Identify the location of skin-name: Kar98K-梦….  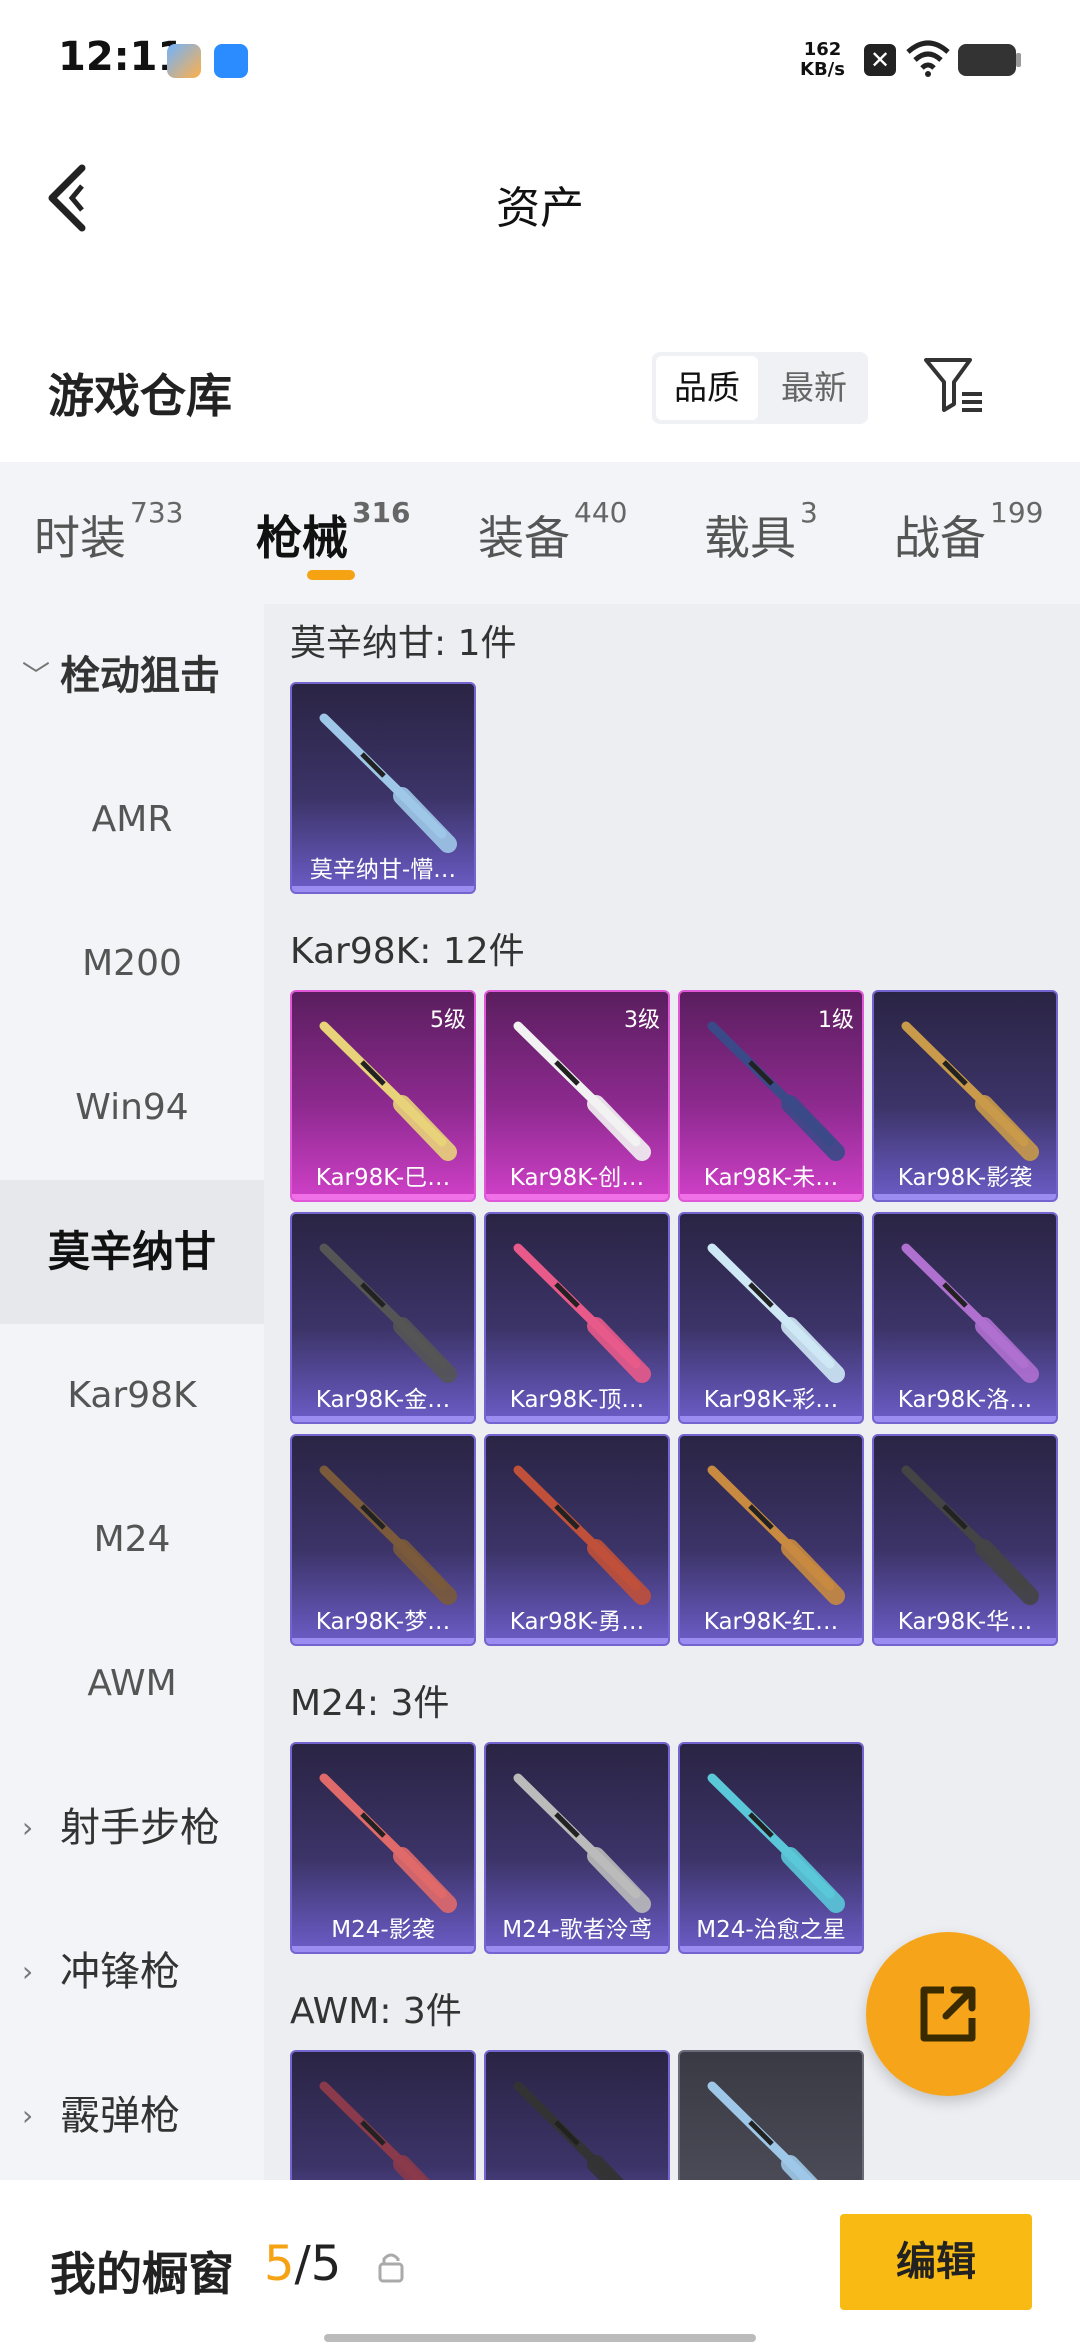
(383, 1622).